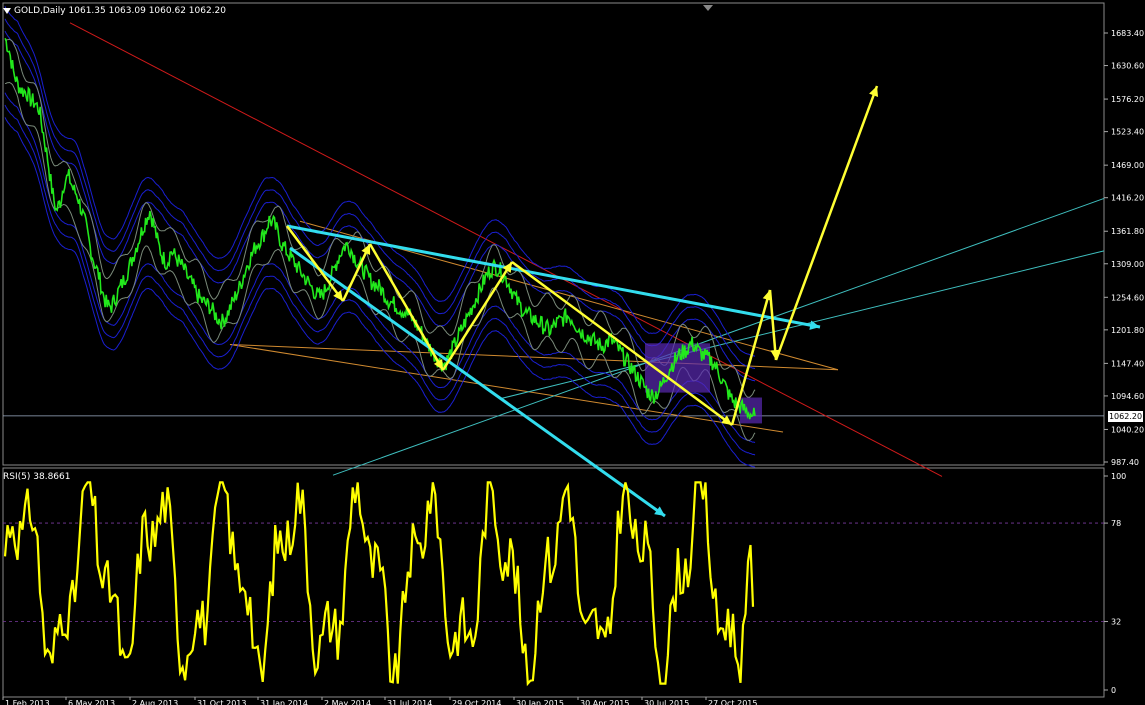 This screenshot has width=1145, height=705. What do you see at coordinates (1127, 363) in the screenshot?
I see `price-tick-label: 1147.40` at bounding box center [1127, 363].